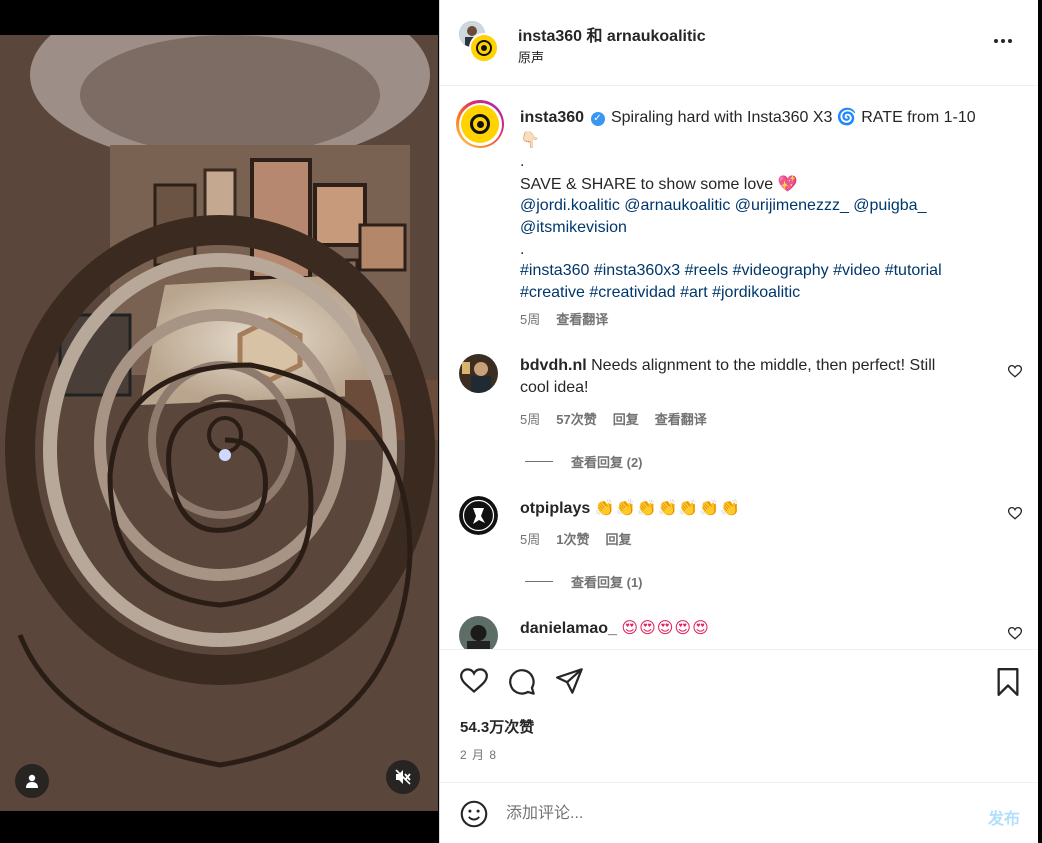 The width and height of the screenshot is (1042, 843). Describe the element at coordinates (478, 515) in the screenshot. I see `otpiplays-avatar` at that location.